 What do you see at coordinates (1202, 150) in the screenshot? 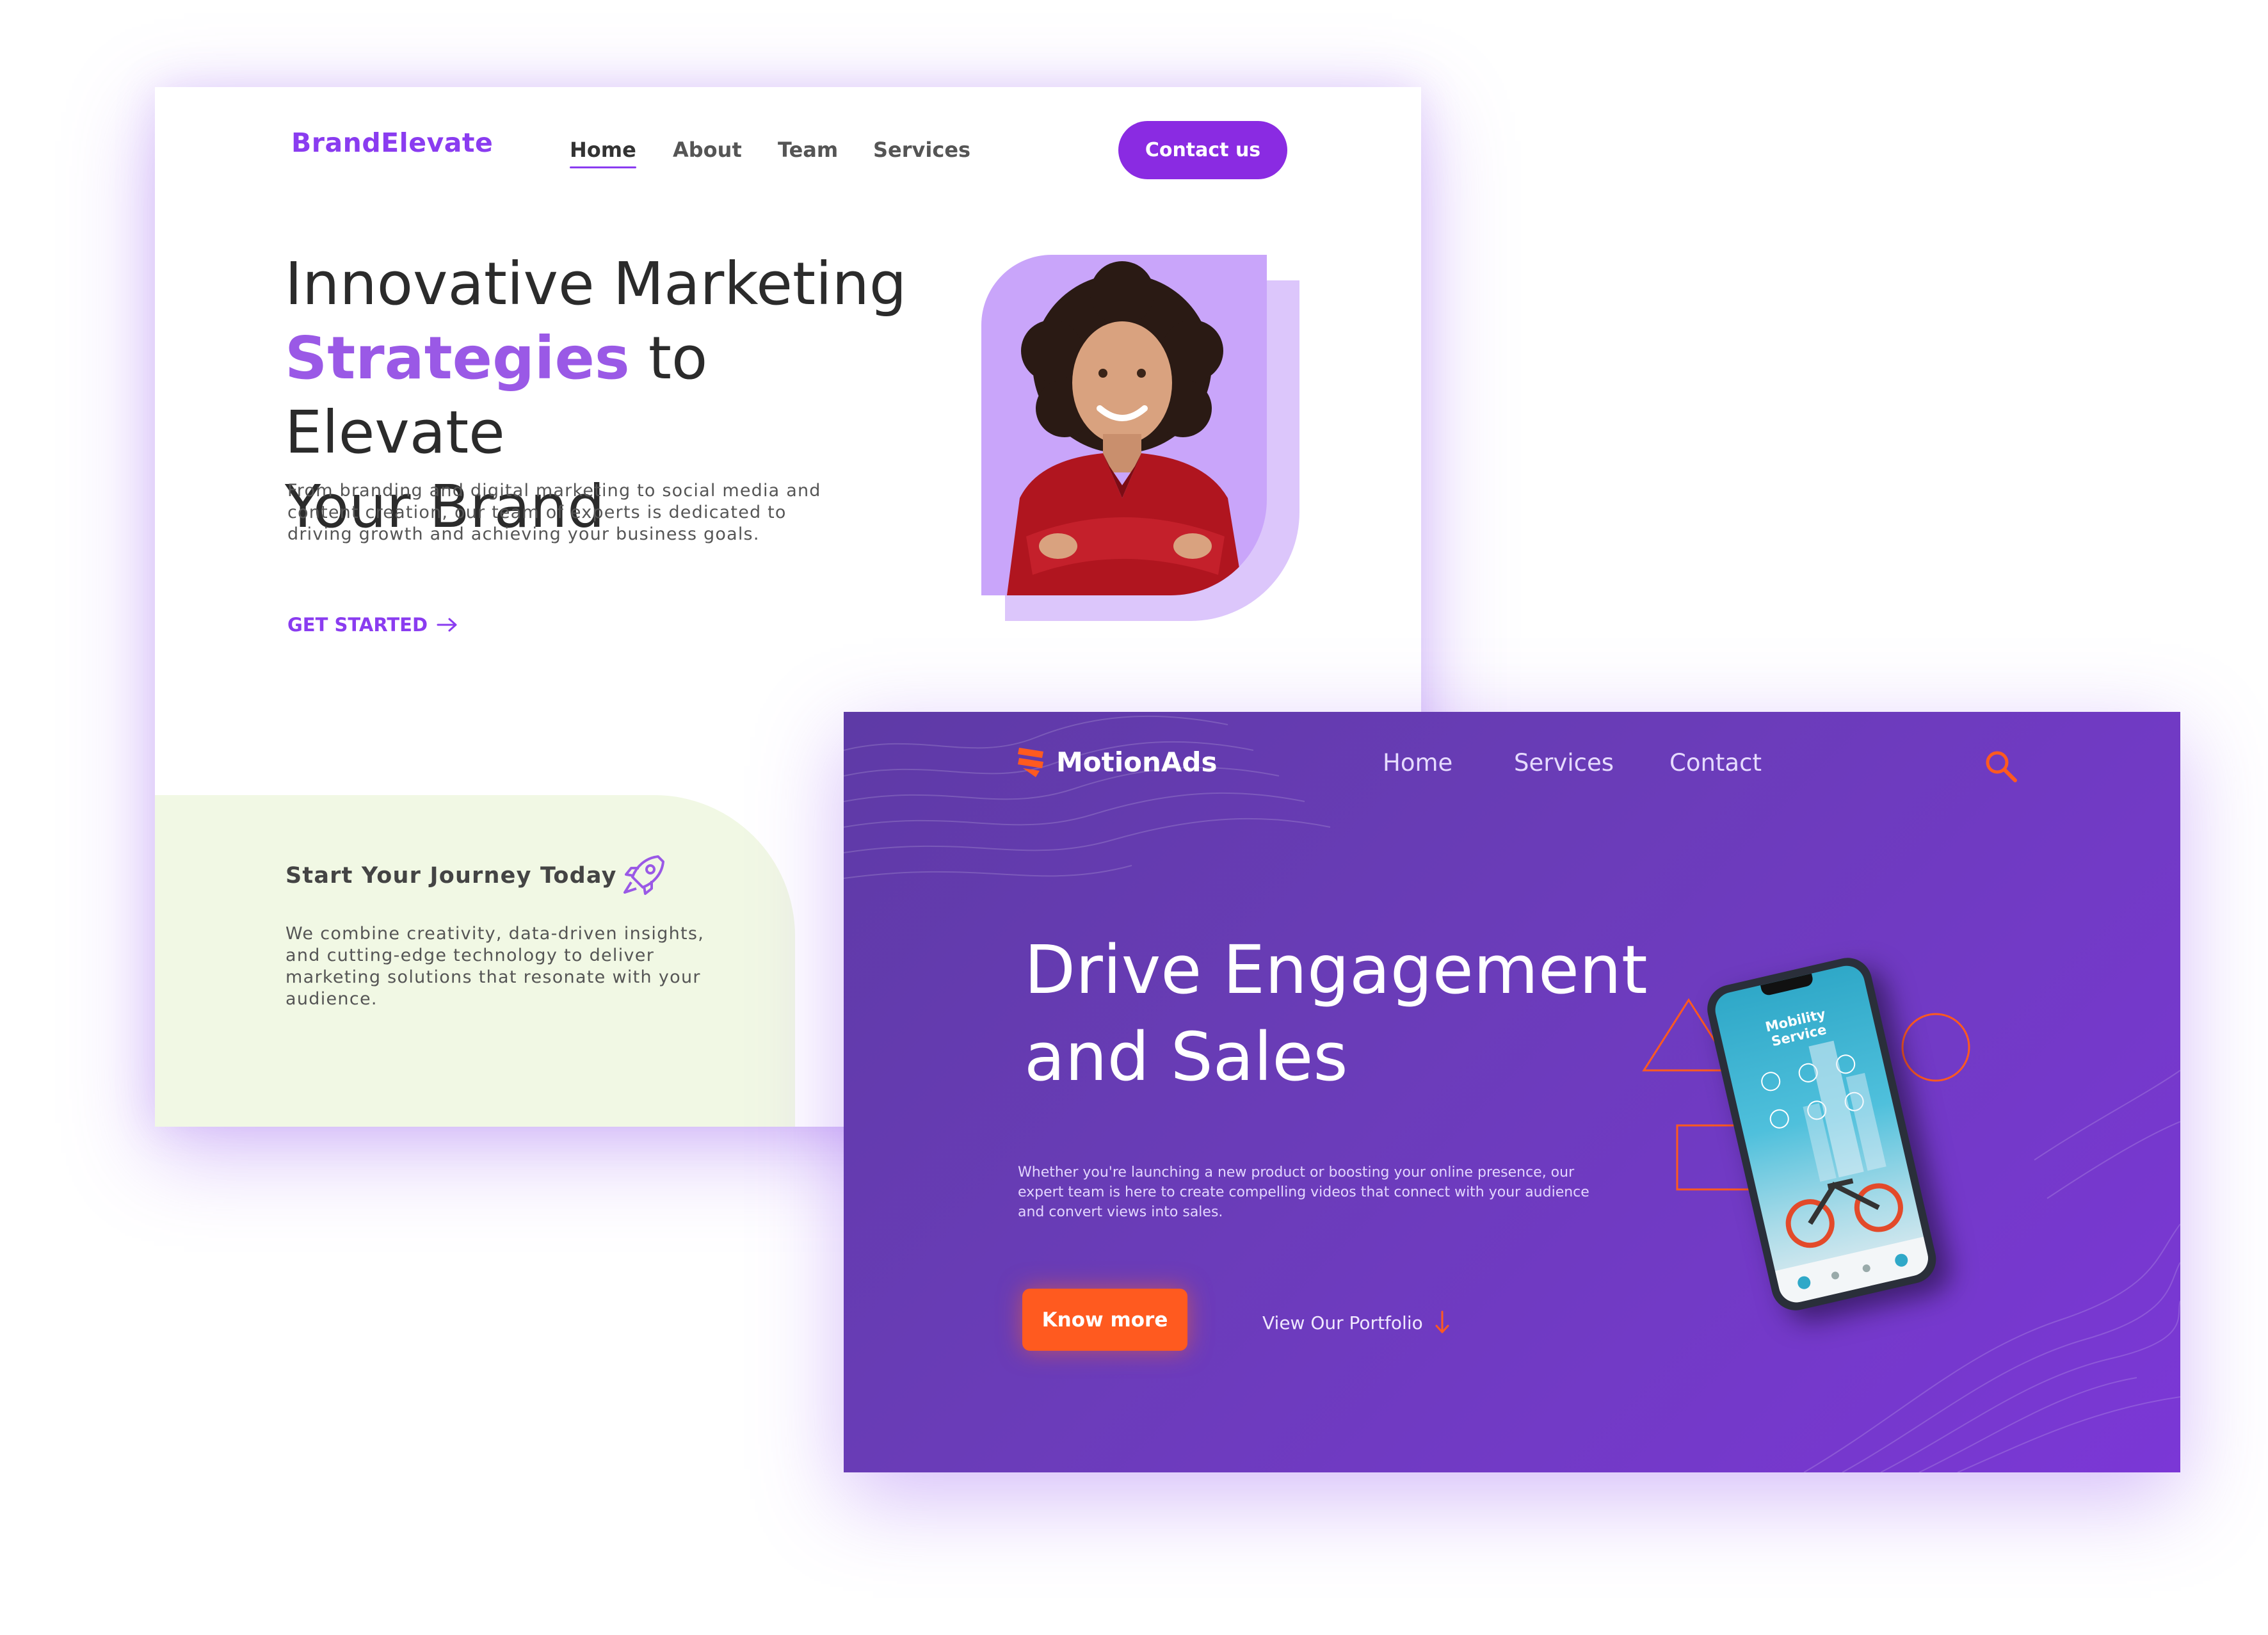
I see `contact-us-button: Contact us` at bounding box center [1202, 150].